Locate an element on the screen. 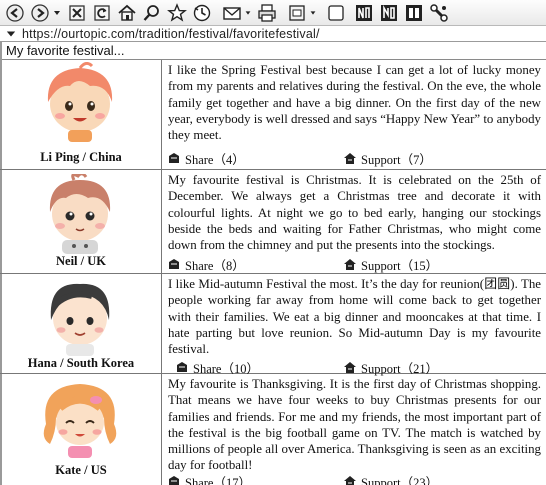 The width and height of the screenshot is (546, 485). share-count: Share（8） is located at coordinates (215, 266).